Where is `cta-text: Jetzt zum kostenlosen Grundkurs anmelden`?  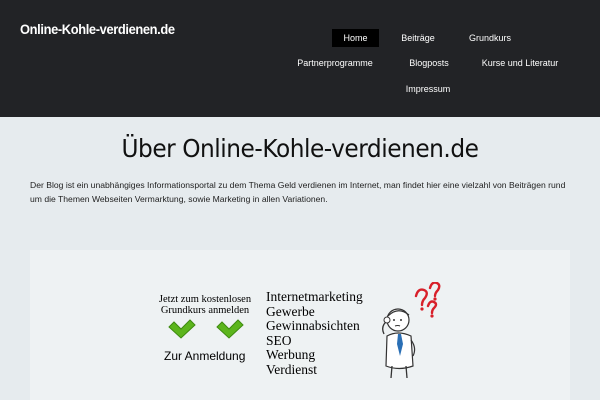 cta-text: Jetzt zum kostenlosen Grundkurs anmelden is located at coordinates (205, 305).